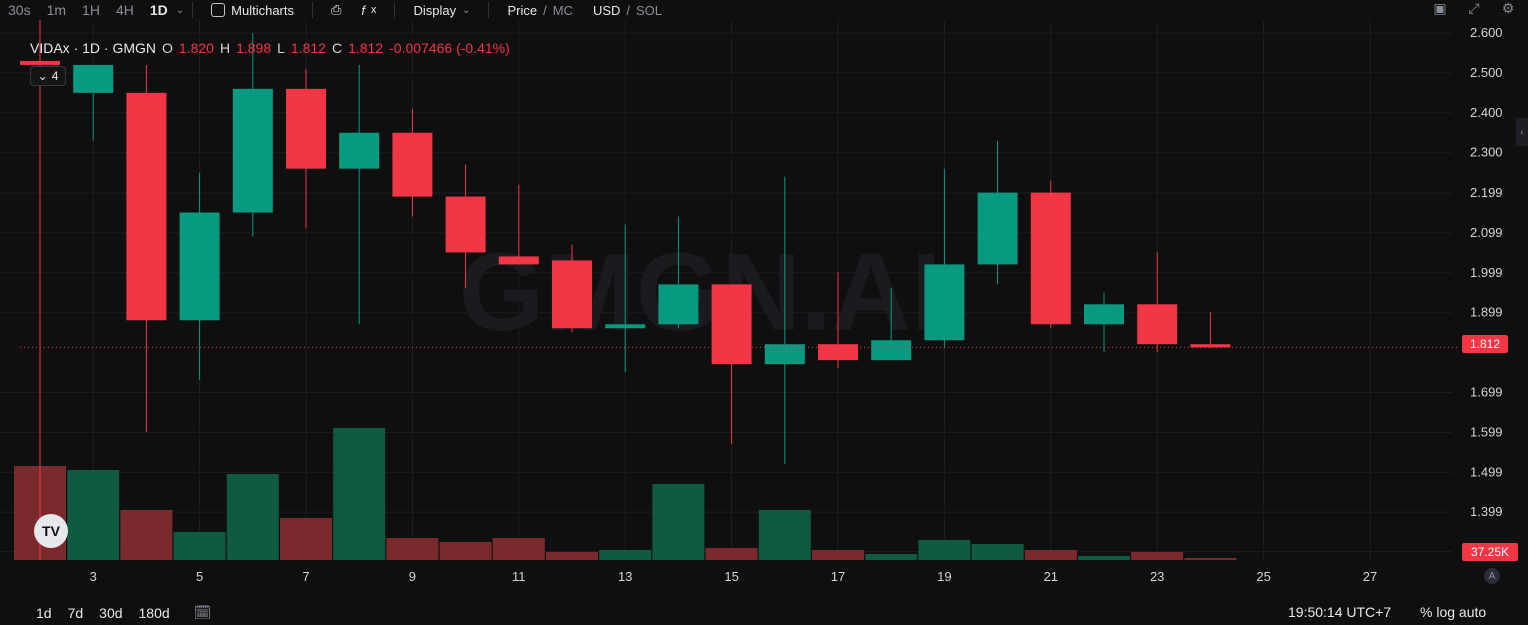 This screenshot has width=1528, height=625. What do you see at coordinates (91, 10) in the screenshot?
I see `timeframe-1h: 1H` at bounding box center [91, 10].